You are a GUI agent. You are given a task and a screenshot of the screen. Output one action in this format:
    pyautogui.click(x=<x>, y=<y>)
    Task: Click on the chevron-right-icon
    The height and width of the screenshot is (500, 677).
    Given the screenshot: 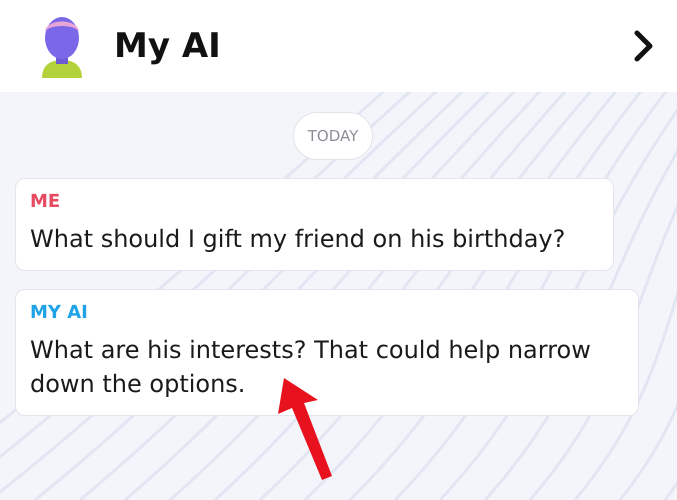 What is the action you would take?
    pyautogui.click(x=644, y=46)
    